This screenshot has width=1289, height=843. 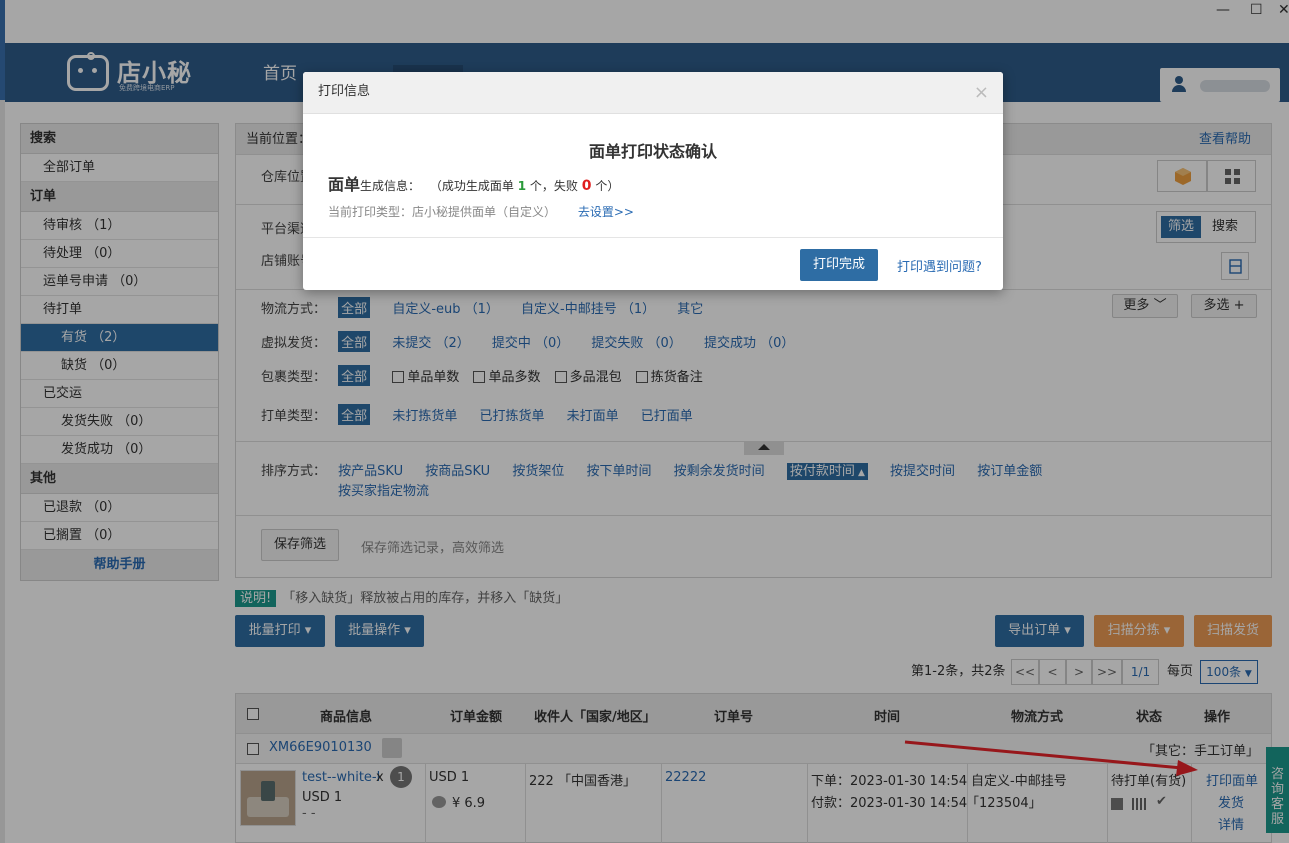 I want to click on label-gen: 生成信息：, so click(x=390, y=186).